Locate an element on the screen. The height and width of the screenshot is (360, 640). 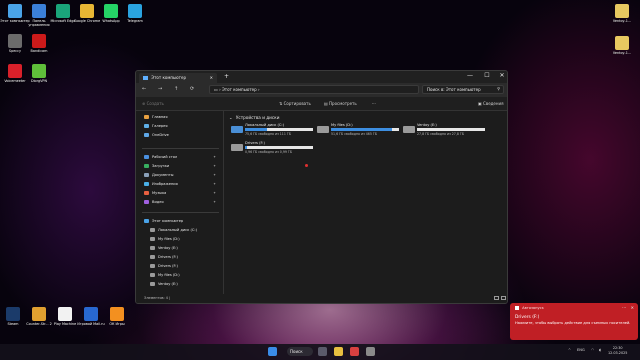
close-notification-icon: ✕ is located at coordinates (632, 307).